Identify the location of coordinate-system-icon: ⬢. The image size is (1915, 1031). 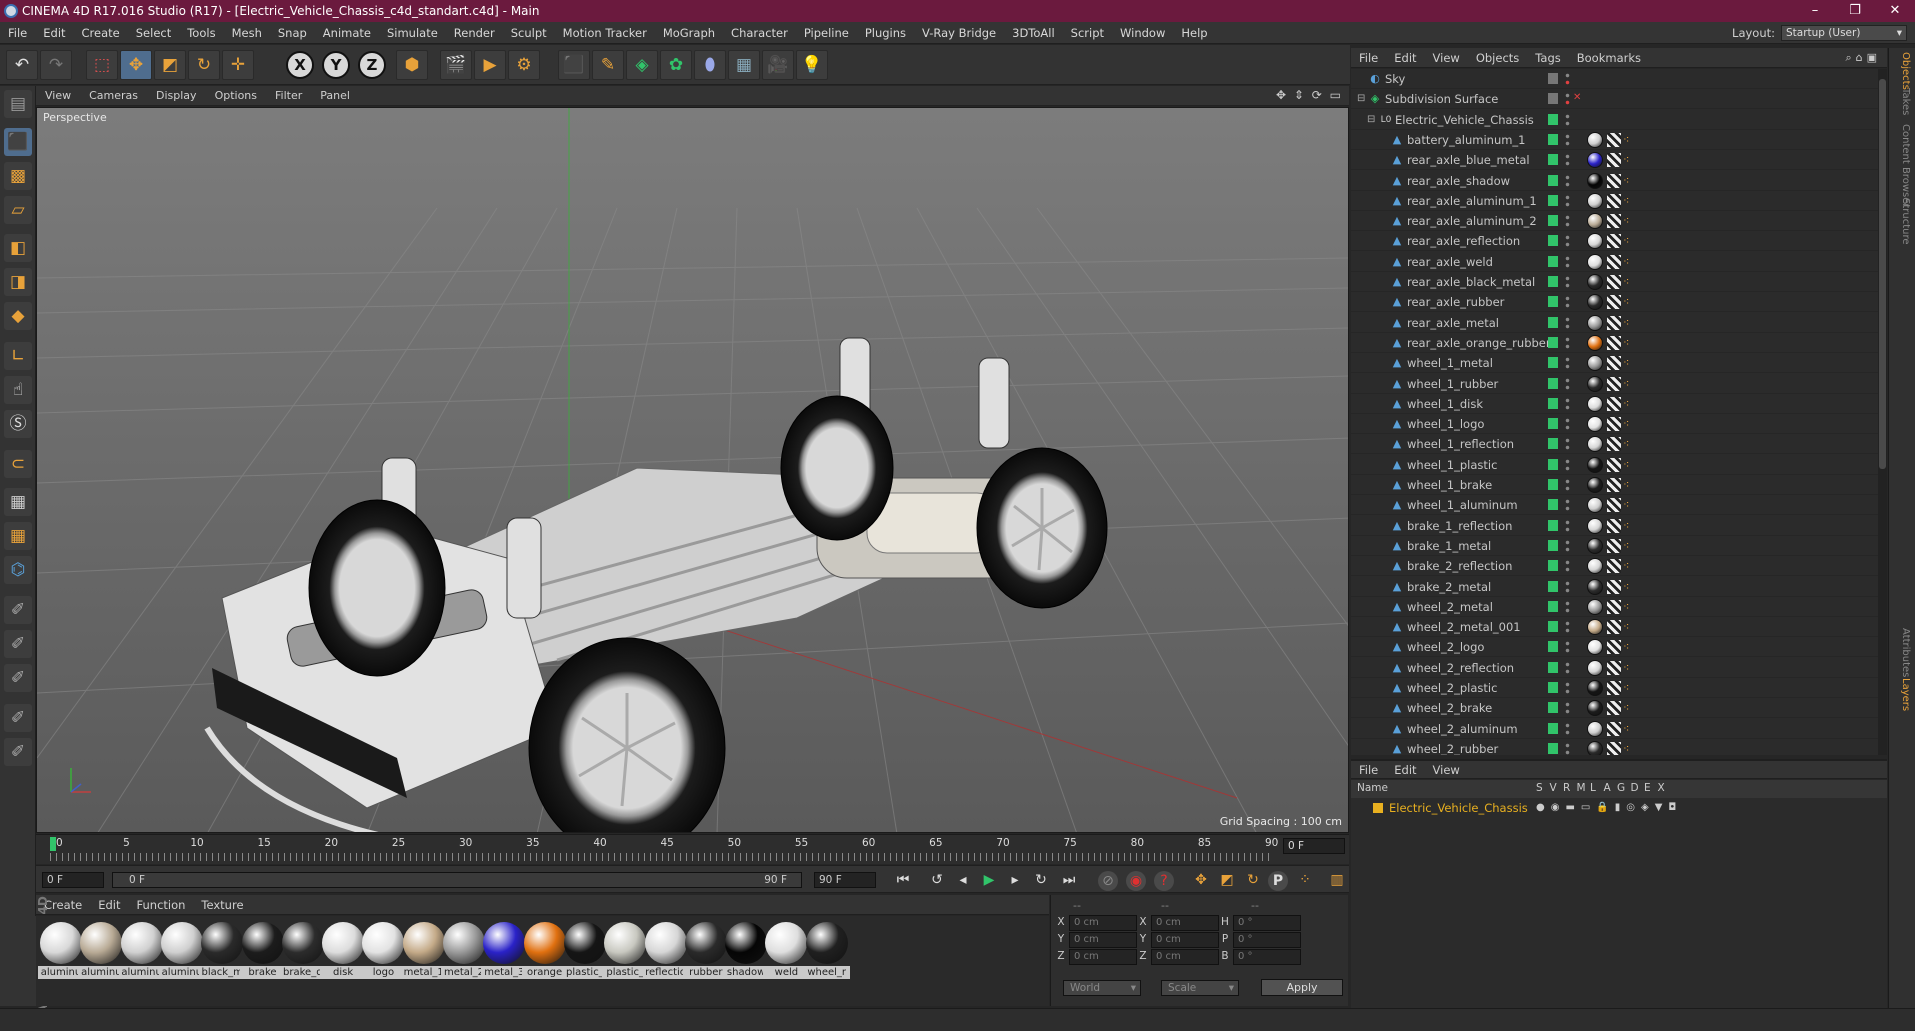
(412, 65).